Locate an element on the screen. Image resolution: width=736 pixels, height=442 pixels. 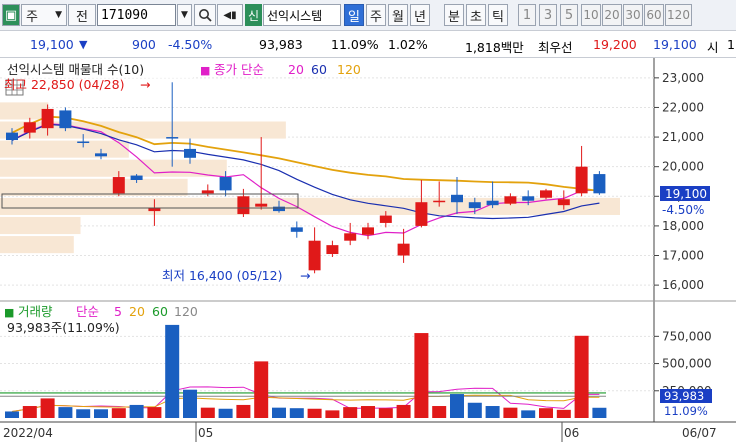
price-tick-label: 23,000 is located at coordinates (683, 78).